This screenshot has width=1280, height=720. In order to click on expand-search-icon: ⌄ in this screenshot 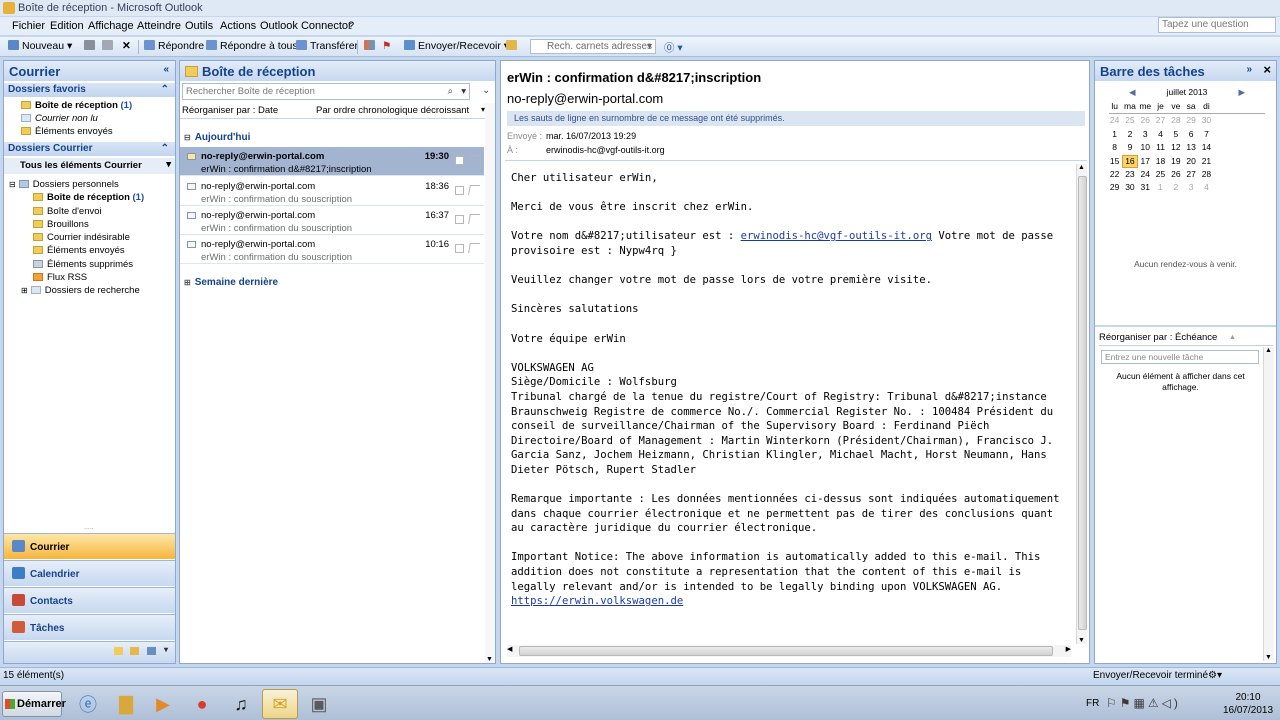, I will do `click(486, 90)`.